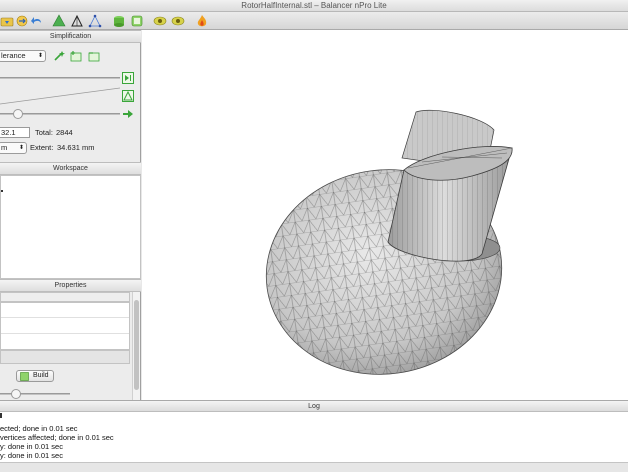 This screenshot has height=472, width=628. What do you see at coordinates (13, 55) in the screenshot?
I see `simplification-mode-value: lerance` at bounding box center [13, 55].